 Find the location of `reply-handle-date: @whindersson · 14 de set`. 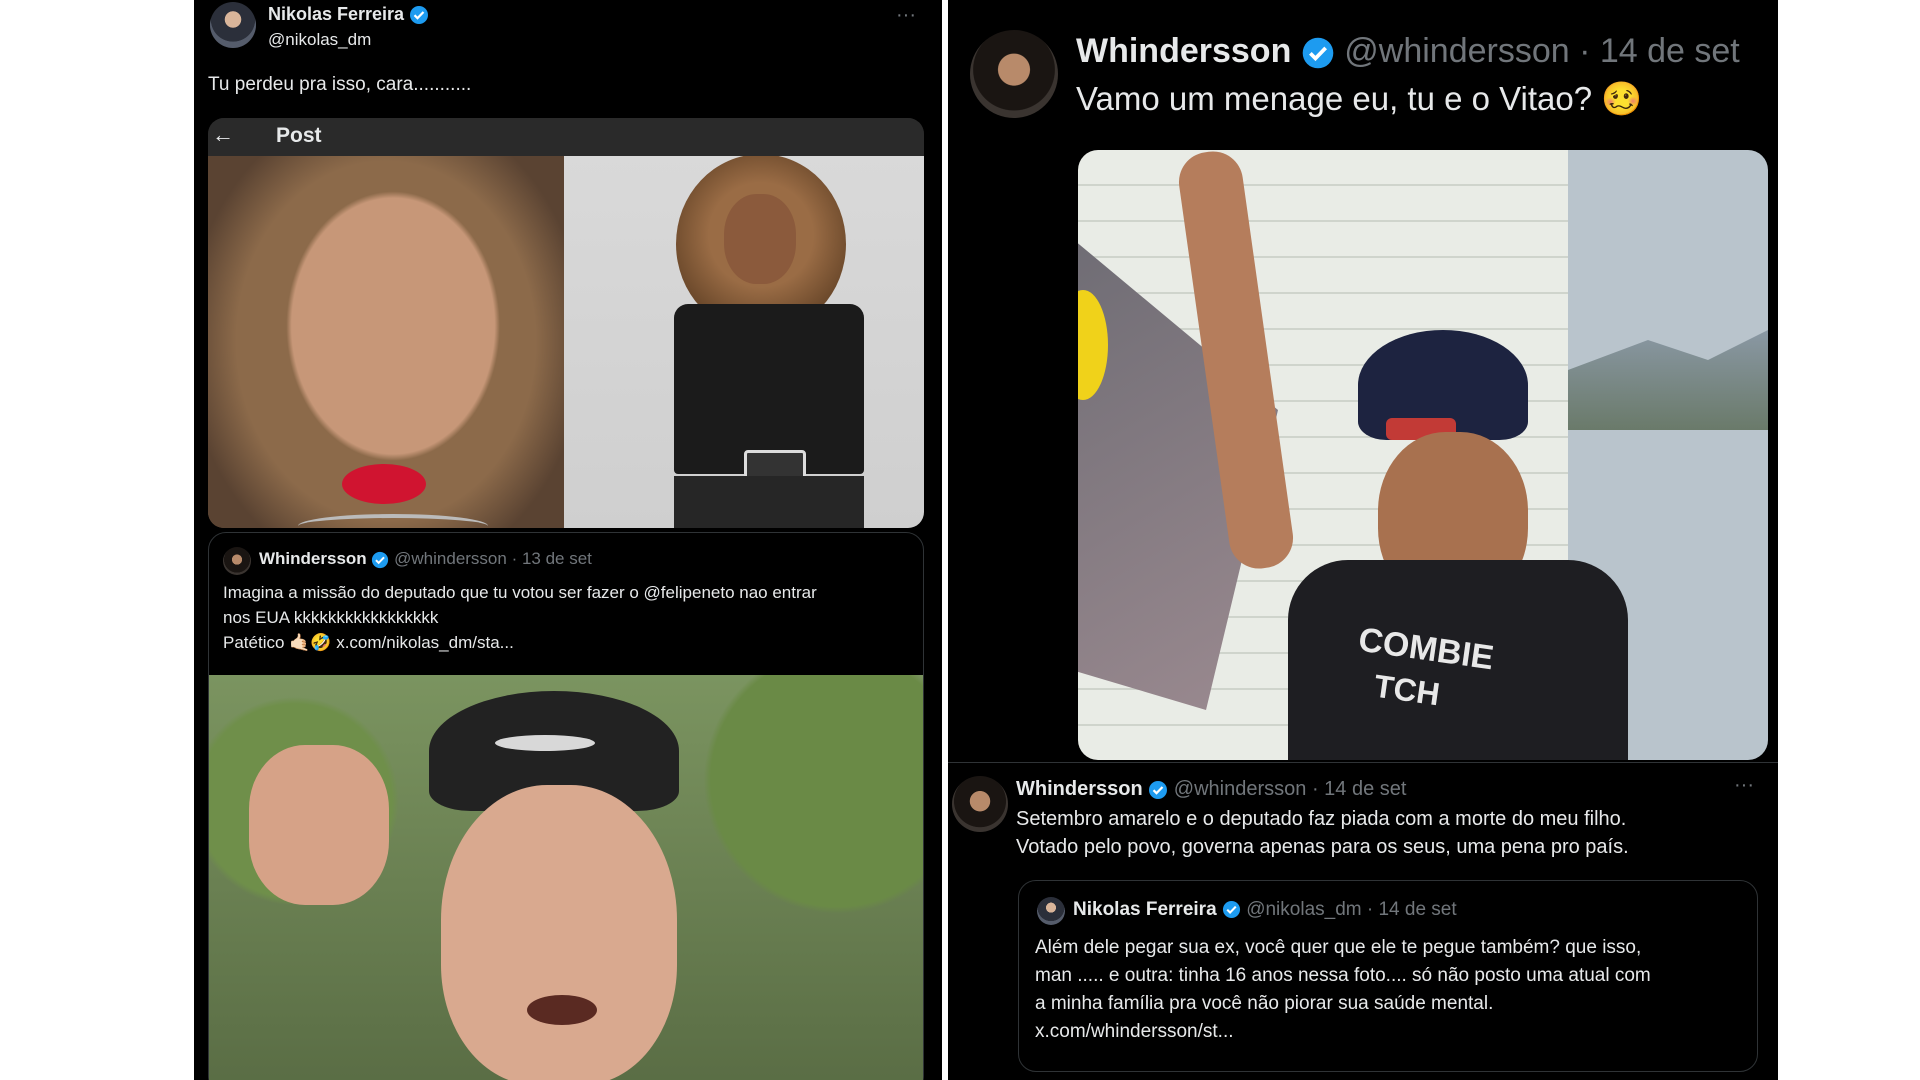

reply-handle-date: @whindersson · 14 de set is located at coordinates (1290, 789).